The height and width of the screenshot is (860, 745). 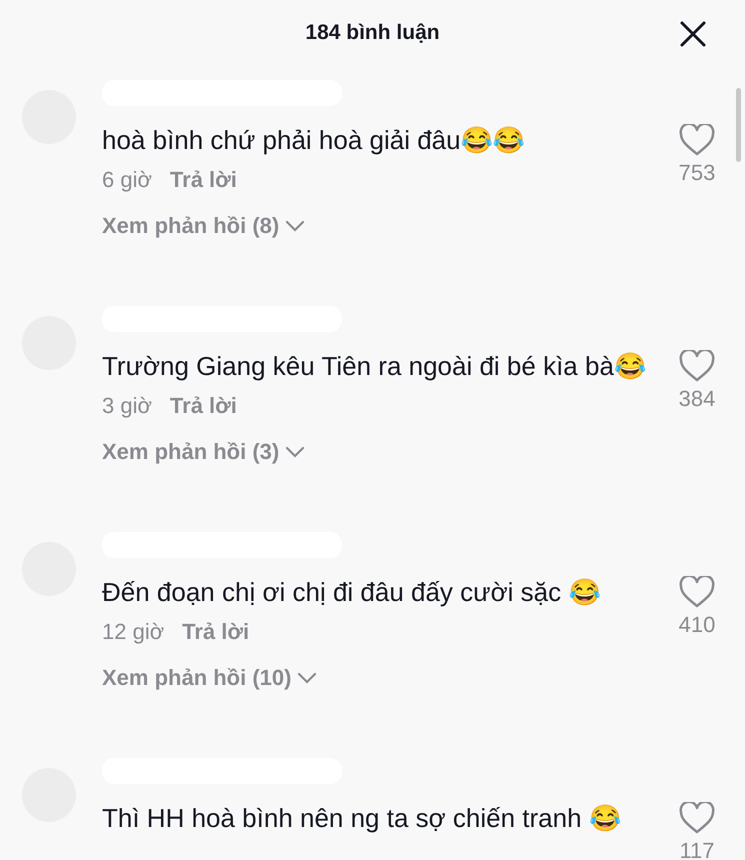 What do you see at coordinates (697, 625) in the screenshot?
I see `like-count: 410` at bounding box center [697, 625].